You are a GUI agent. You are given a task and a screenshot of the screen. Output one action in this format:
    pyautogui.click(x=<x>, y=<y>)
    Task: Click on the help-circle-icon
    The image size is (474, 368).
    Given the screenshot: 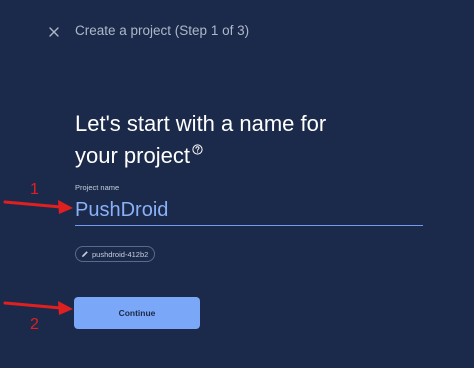 What is the action you would take?
    pyautogui.click(x=197, y=149)
    